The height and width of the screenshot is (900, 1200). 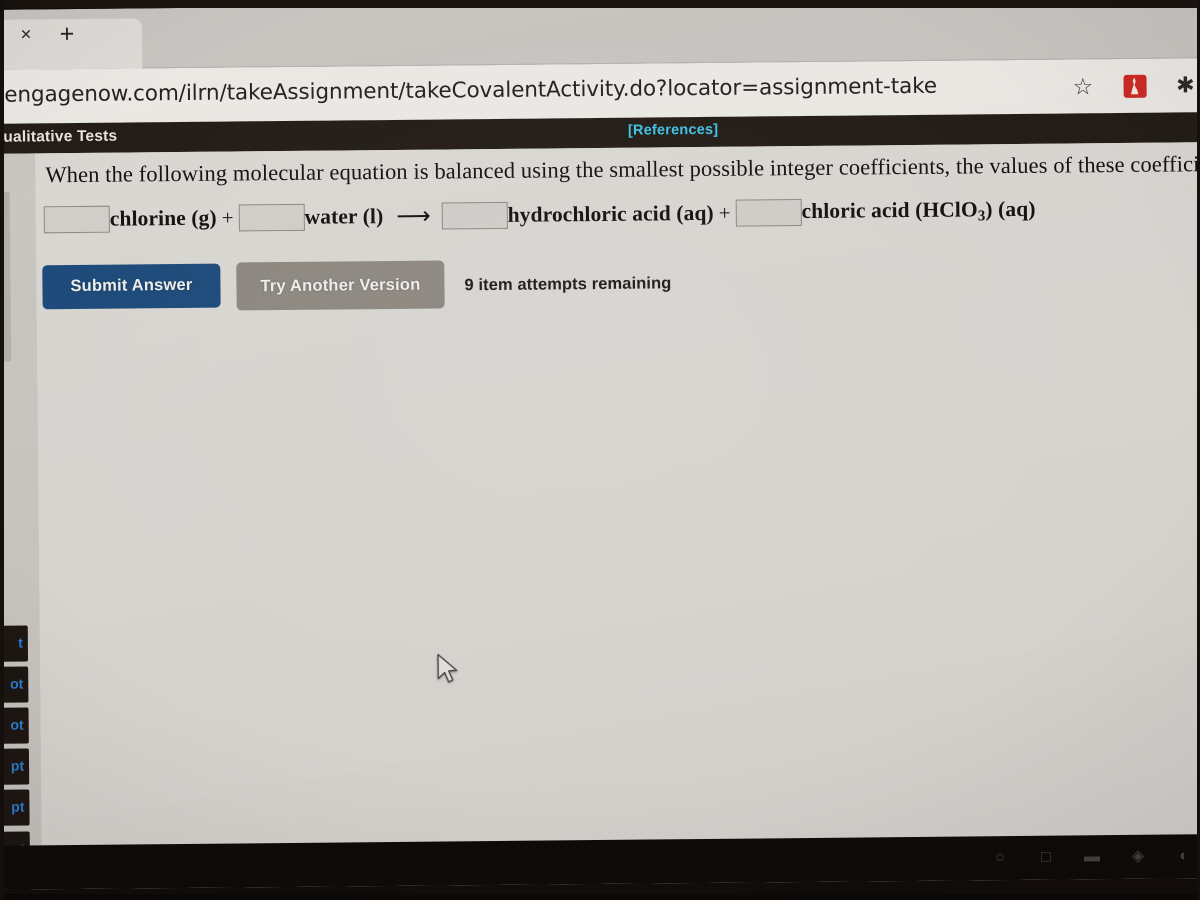 What do you see at coordinates (2, 450) in the screenshot?
I see `monitor-bezel-left` at bounding box center [2, 450].